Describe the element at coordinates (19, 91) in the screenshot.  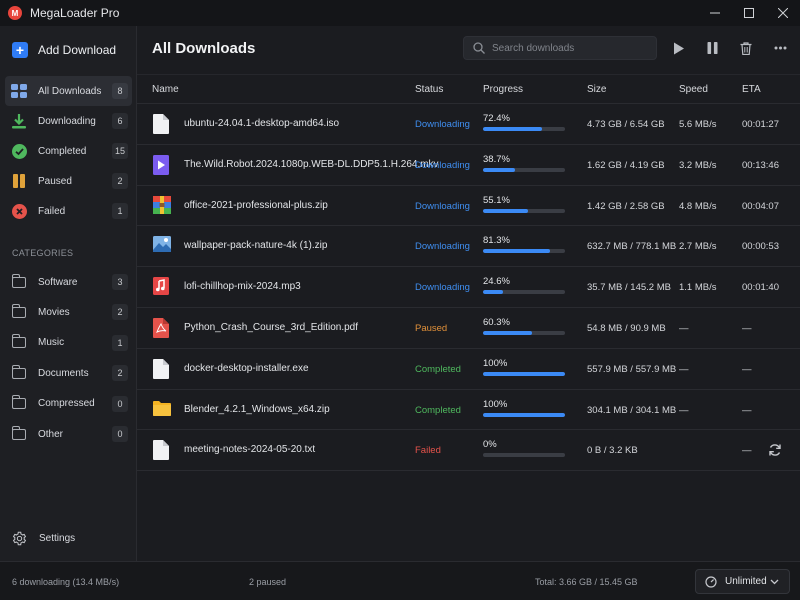
I see `grid-icon` at that location.